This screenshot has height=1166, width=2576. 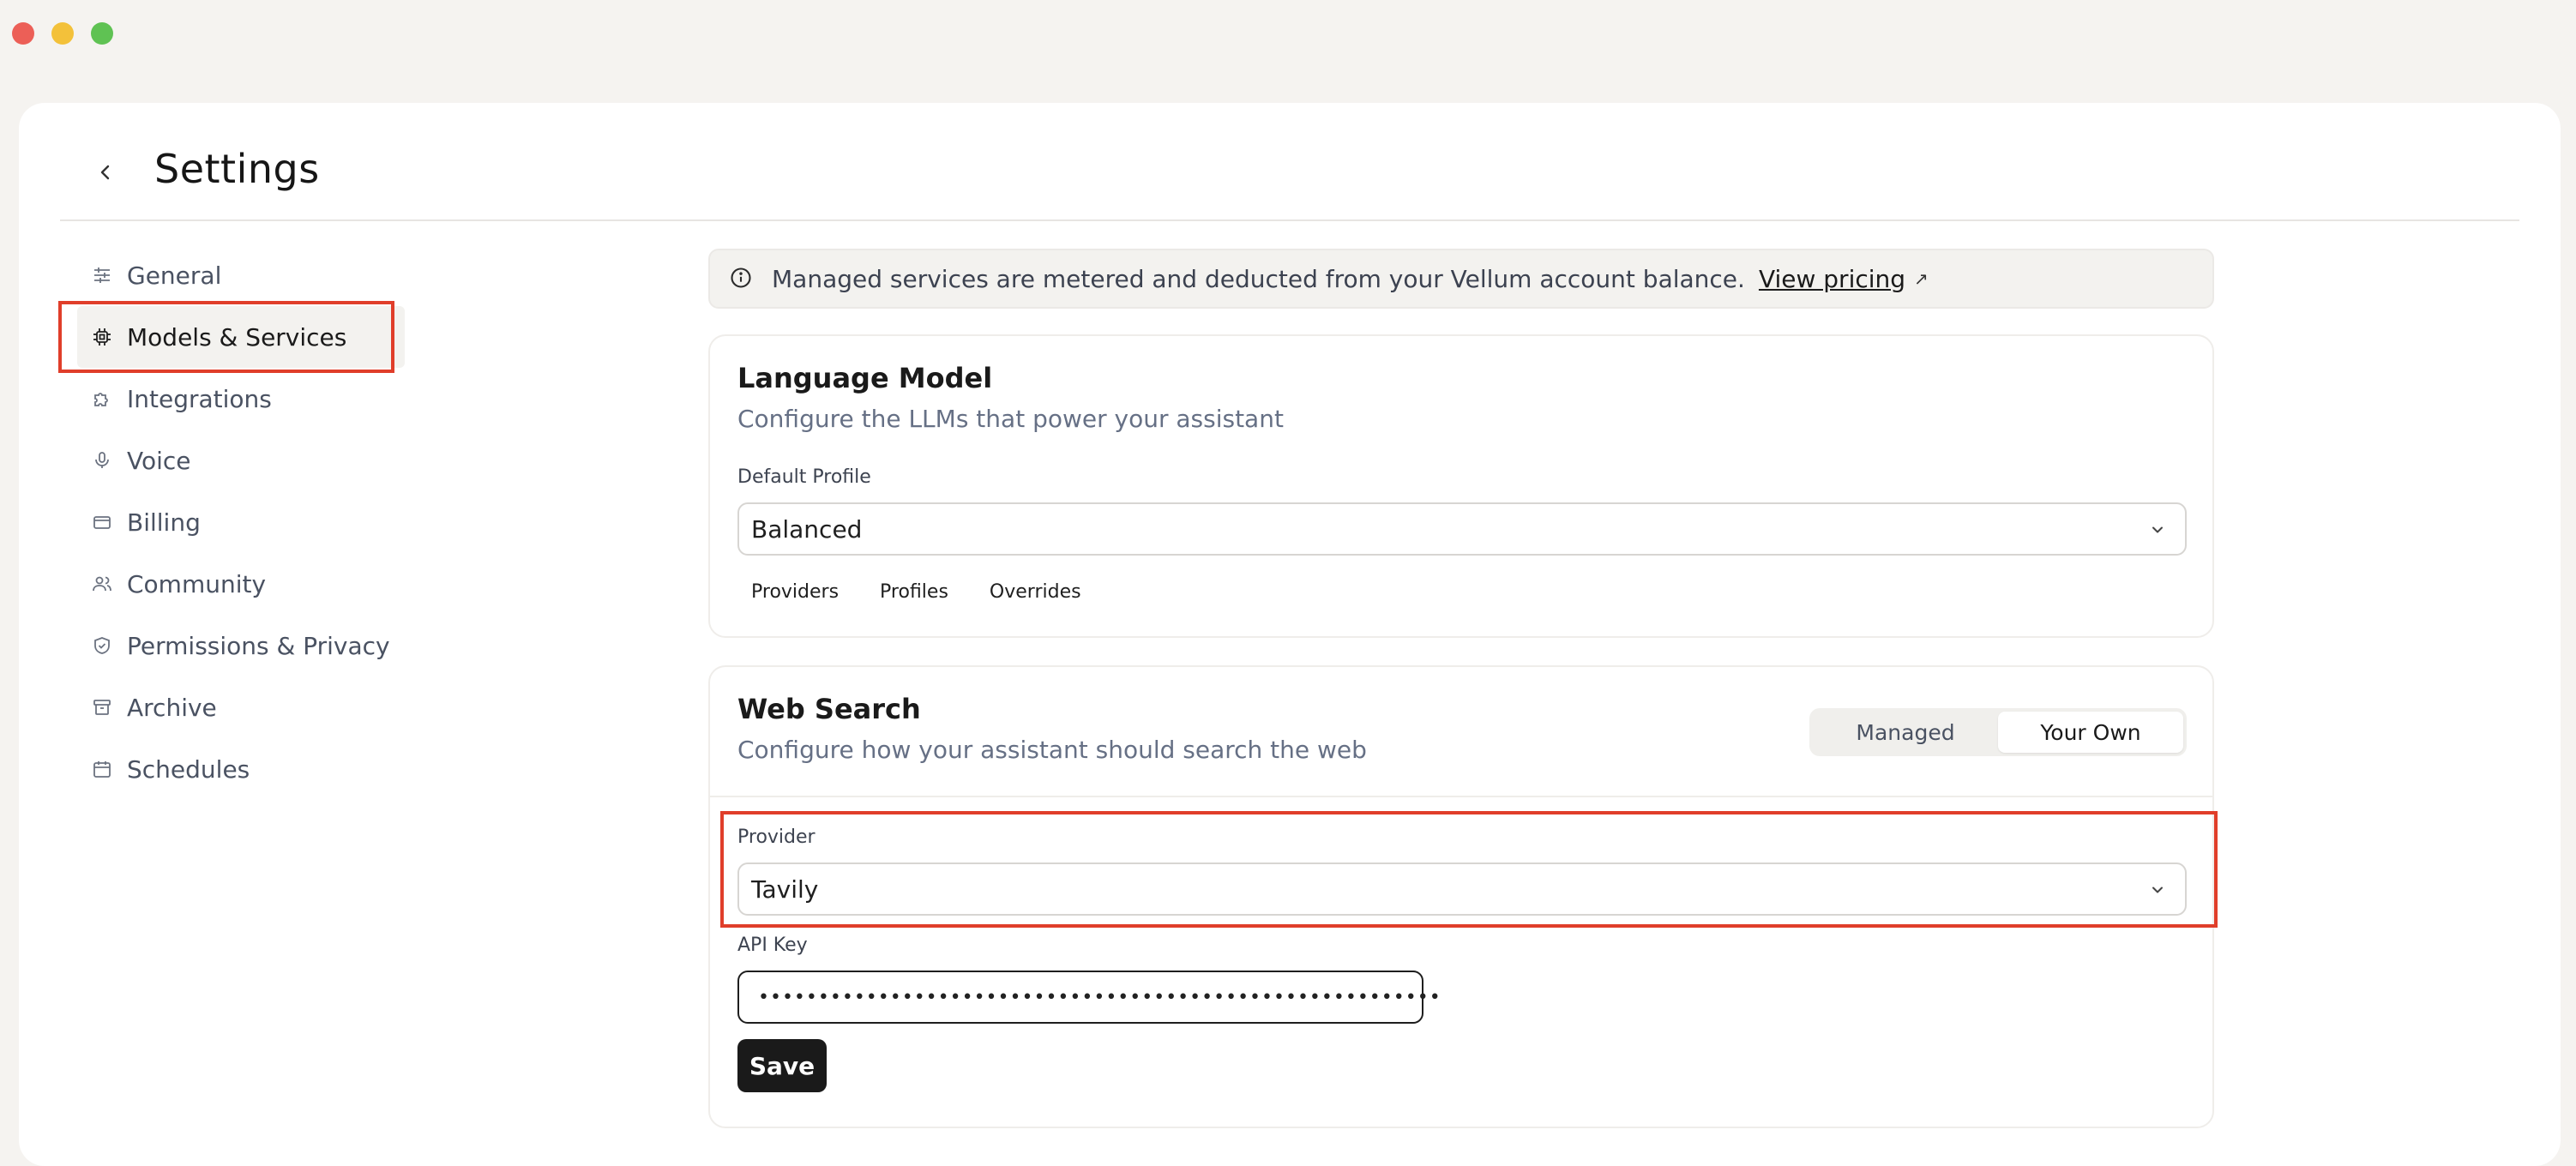 What do you see at coordinates (914, 592) in the screenshot?
I see `tab-profiles: Profiles` at bounding box center [914, 592].